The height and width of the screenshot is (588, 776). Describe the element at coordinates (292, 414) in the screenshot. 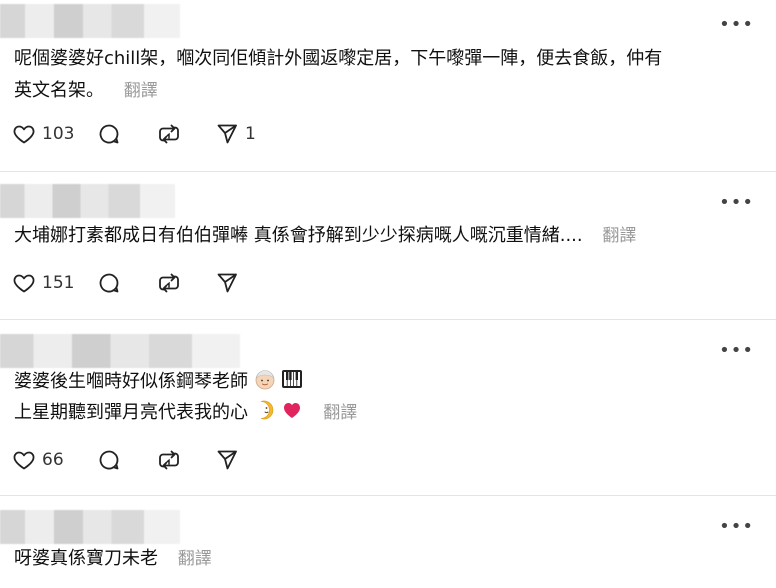

I see `red-heart-emoji-icon` at that location.